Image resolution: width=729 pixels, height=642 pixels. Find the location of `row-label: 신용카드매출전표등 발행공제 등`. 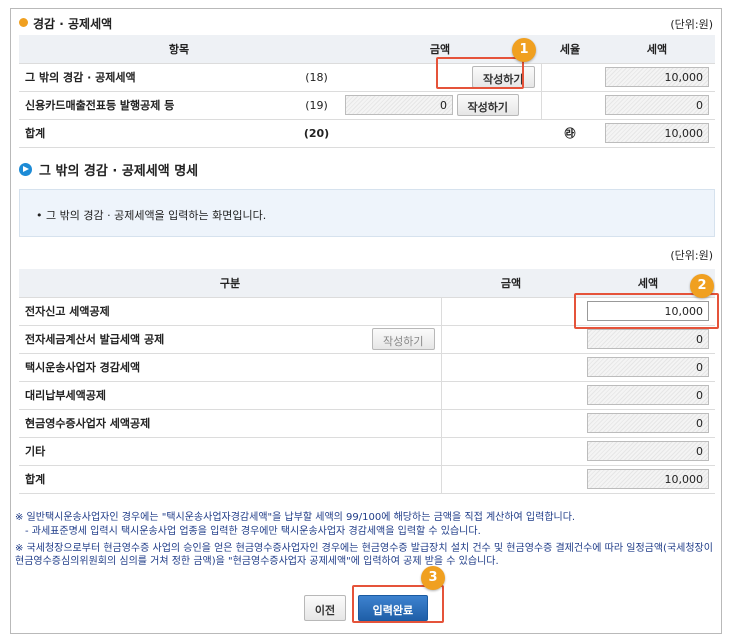

row-label: 신용카드매출전표등 발행공제 등 is located at coordinates (156, 105).